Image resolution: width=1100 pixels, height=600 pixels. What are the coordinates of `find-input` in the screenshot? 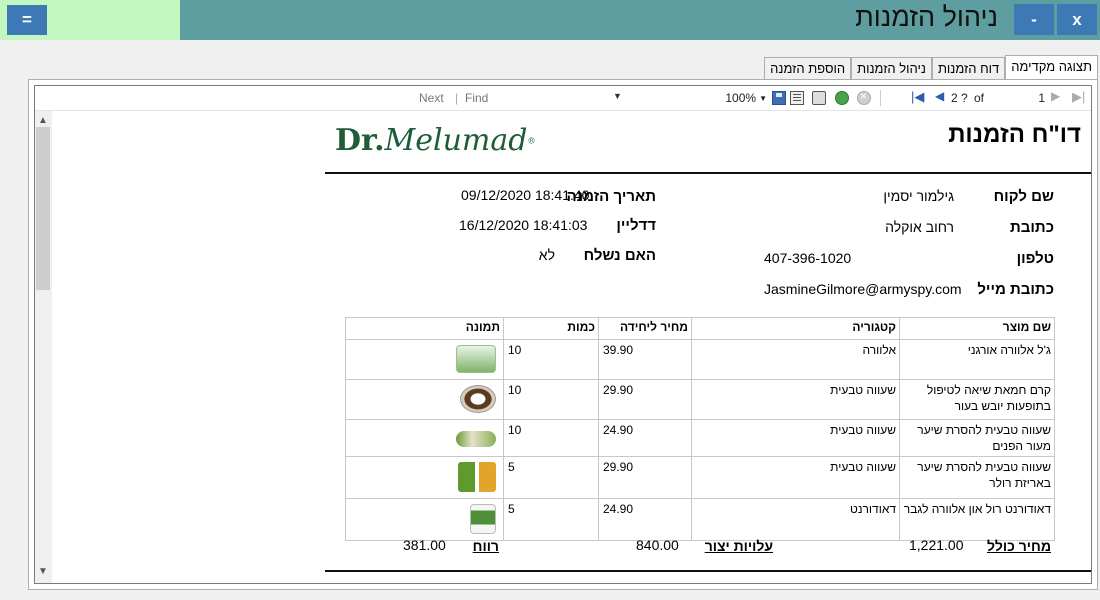 It's located at (553, 98).